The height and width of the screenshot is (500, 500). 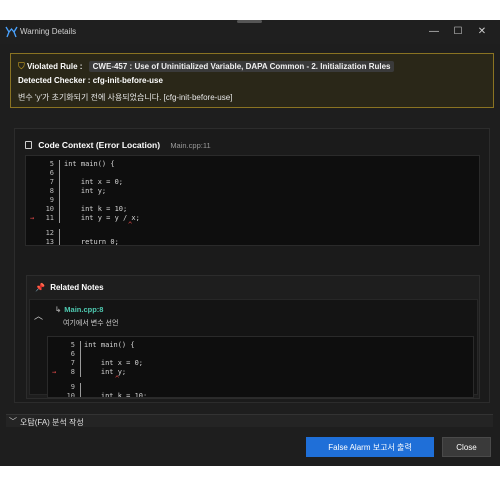 I want to click on code-line: 8 int y;, so click(x=252, y=191).